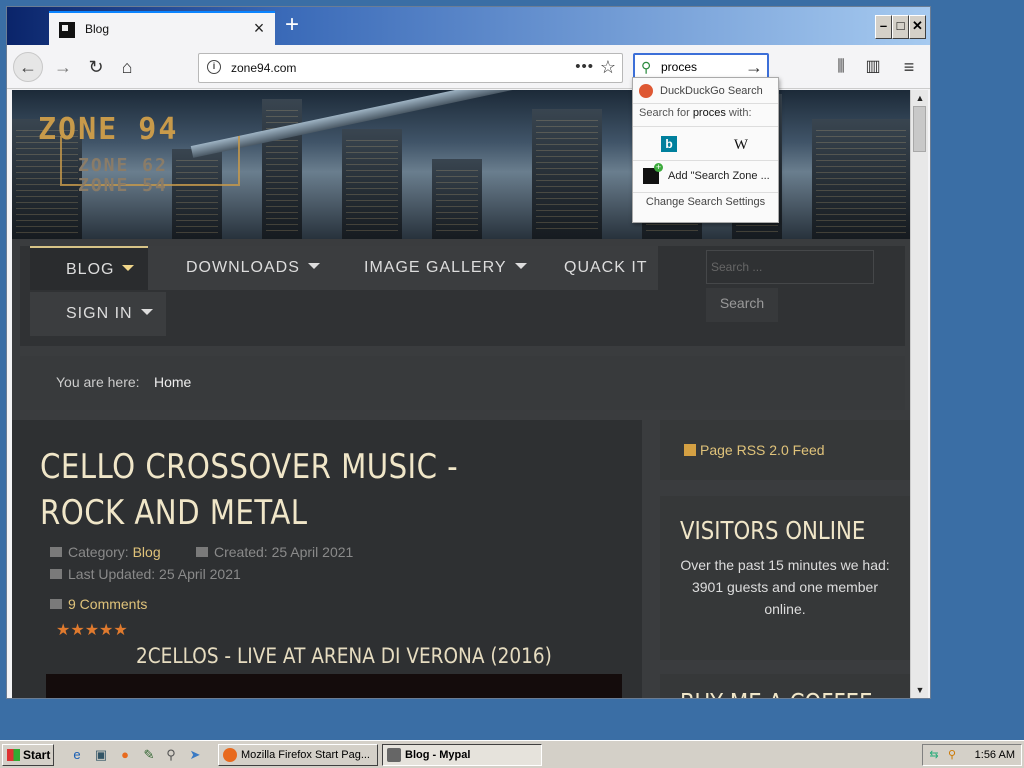 The image size is (1024, 768). I want to click on tab-blog: Blog ×, so click(162, 28).